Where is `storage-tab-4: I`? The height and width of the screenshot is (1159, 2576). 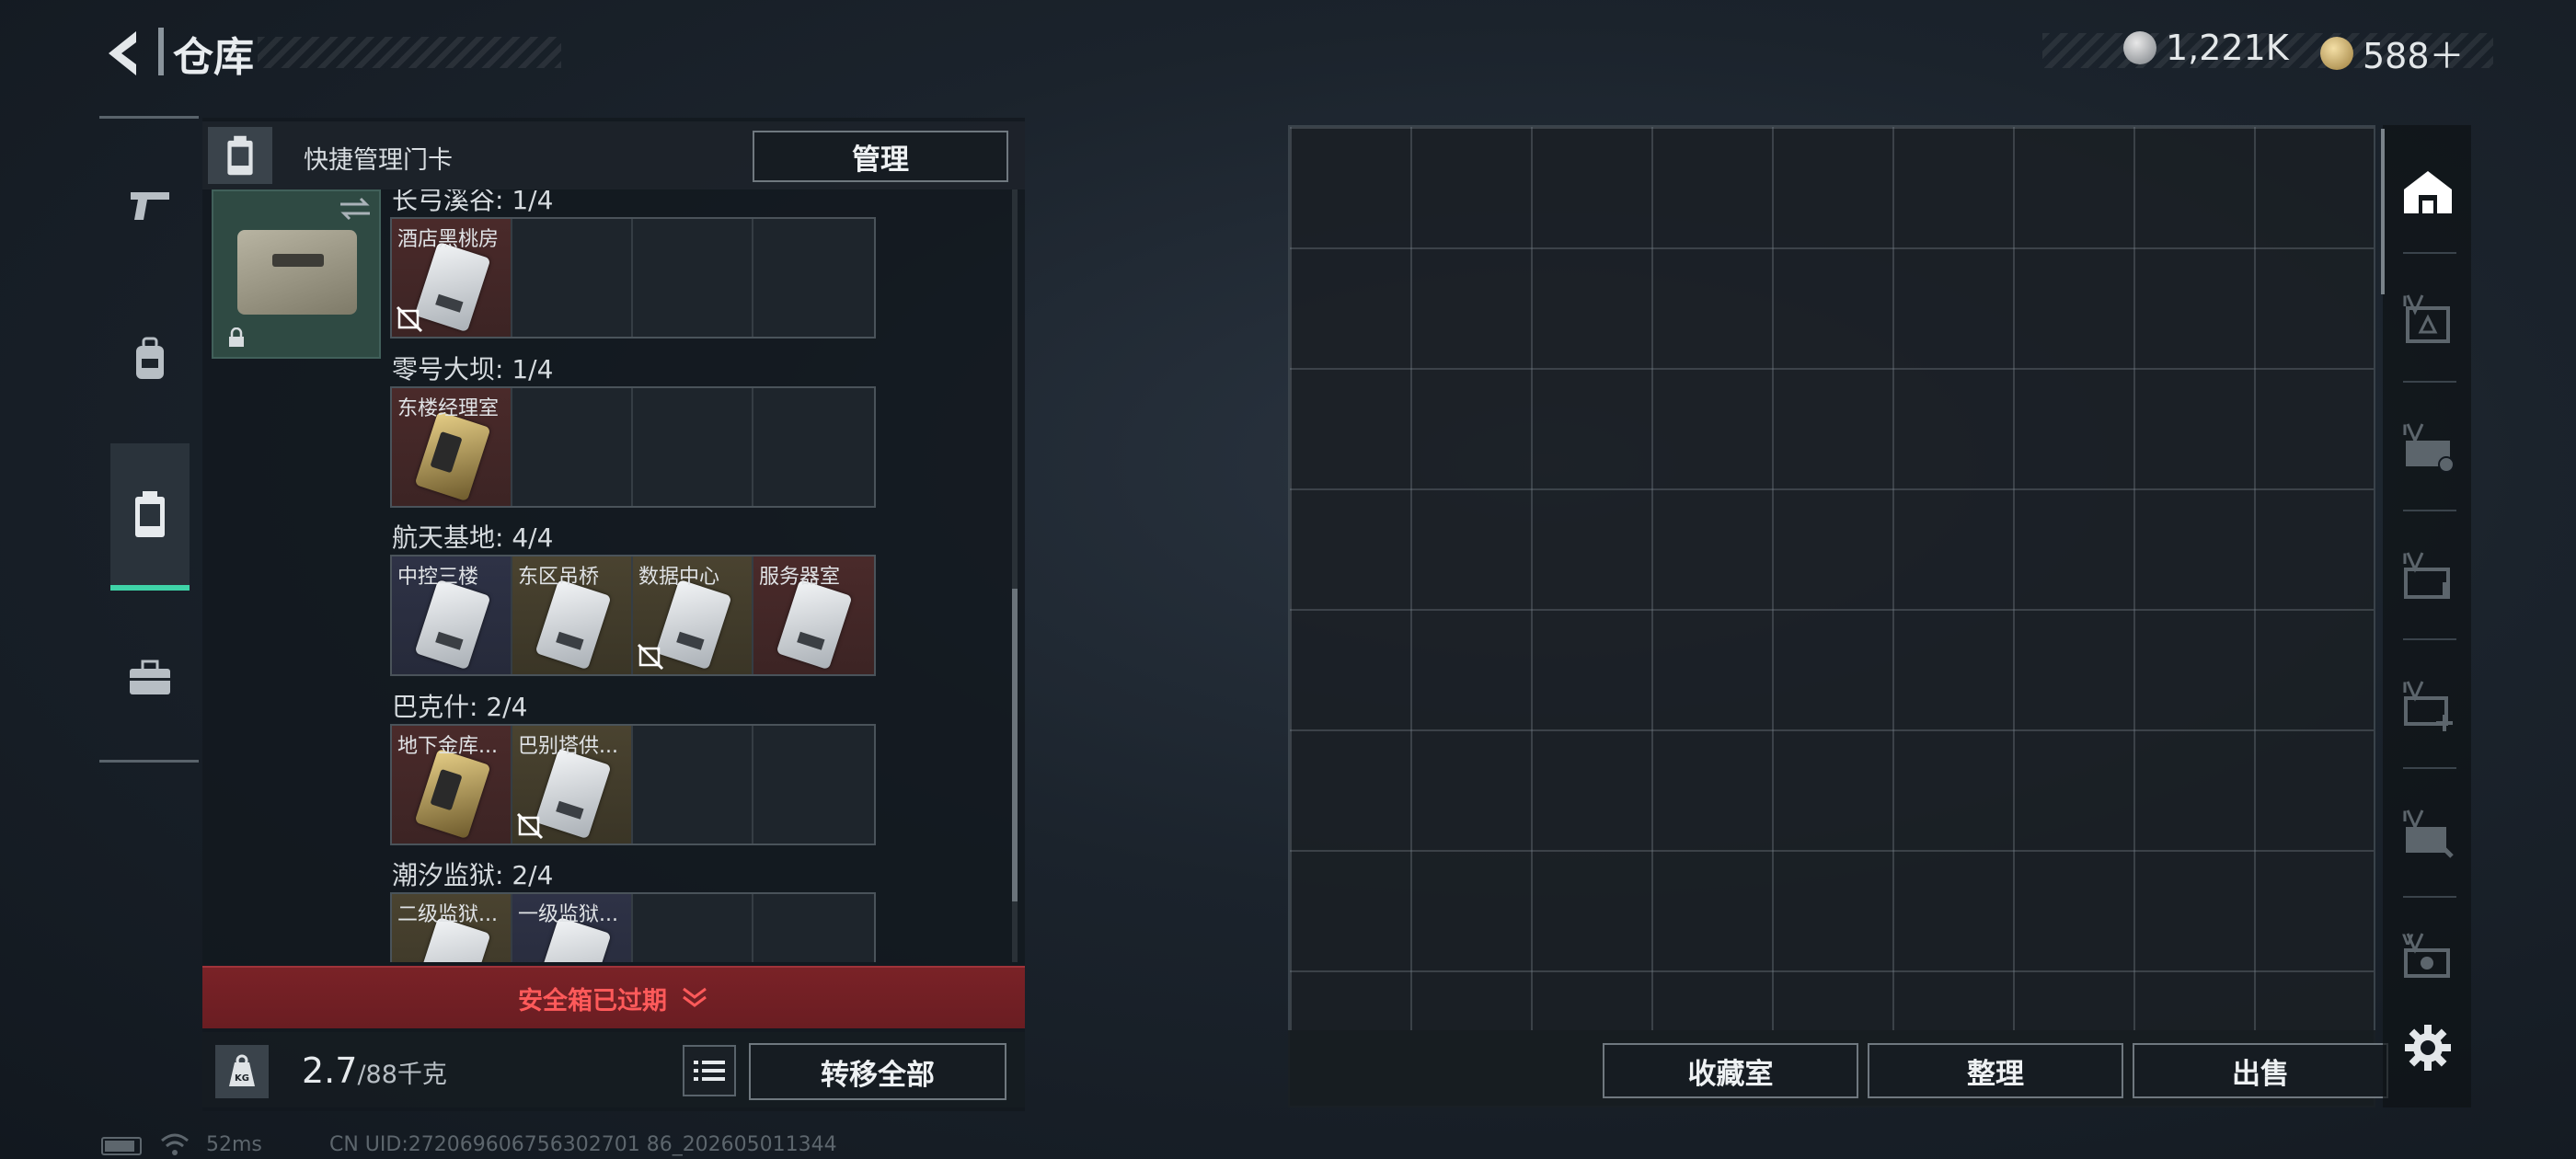
storage-tab-4: I is located at coordinates (2428, 705).